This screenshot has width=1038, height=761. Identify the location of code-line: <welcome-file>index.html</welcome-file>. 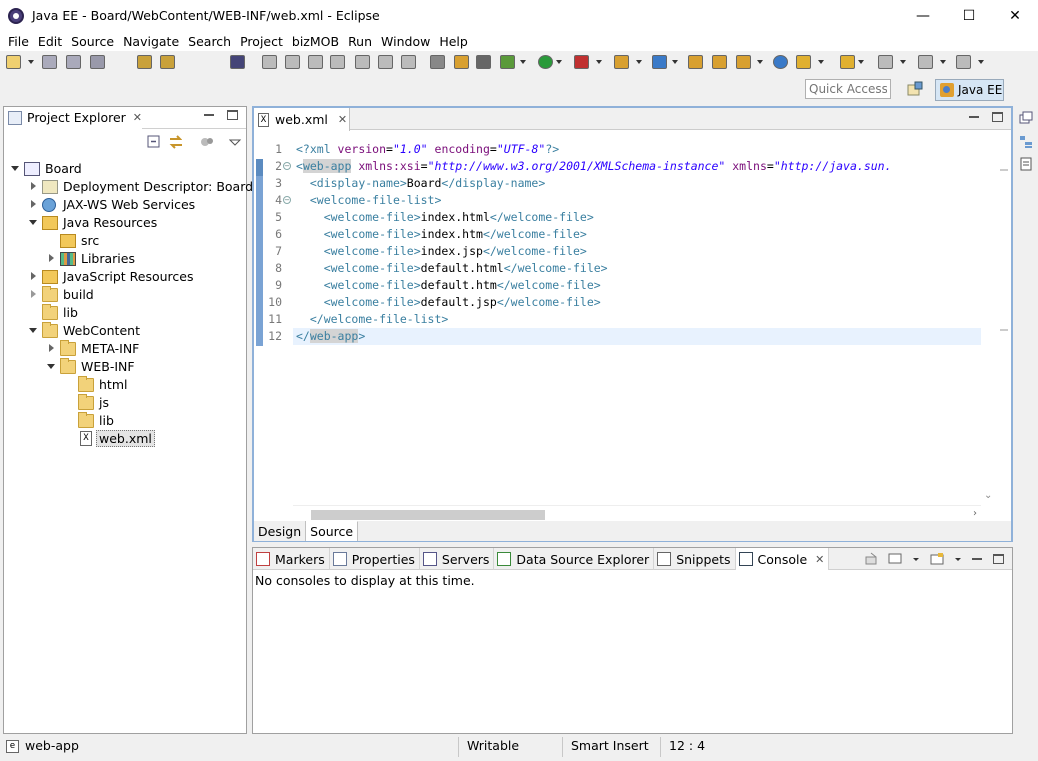
(637, 217).